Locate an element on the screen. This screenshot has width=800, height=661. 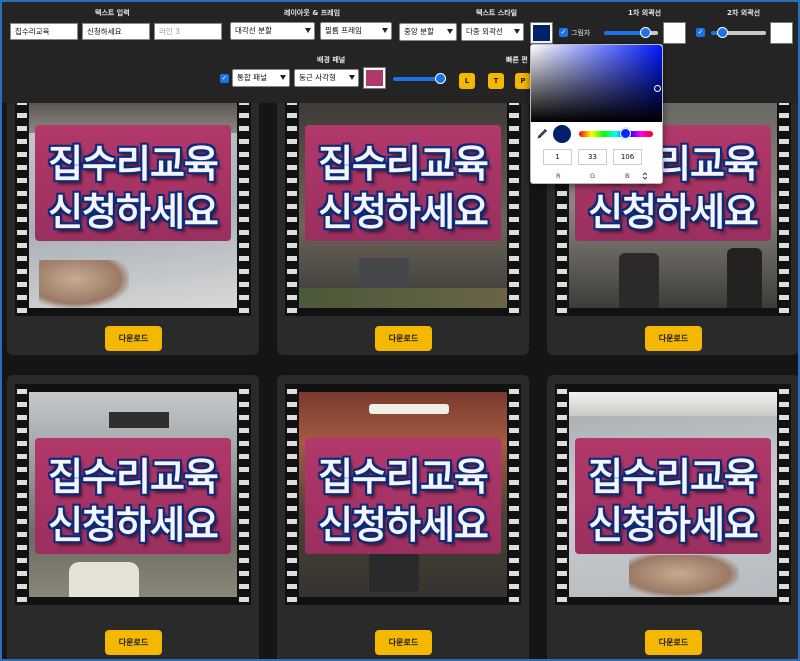
outline2-label: 2차 외곽선 is located at coordinates (744, 13).